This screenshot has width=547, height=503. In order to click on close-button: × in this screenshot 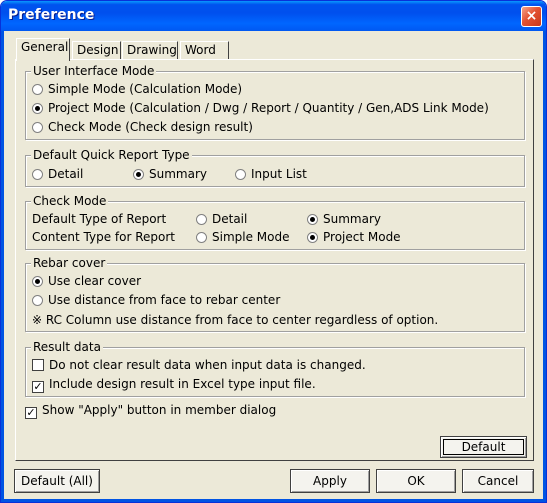, I will do `click(531, 16)`.